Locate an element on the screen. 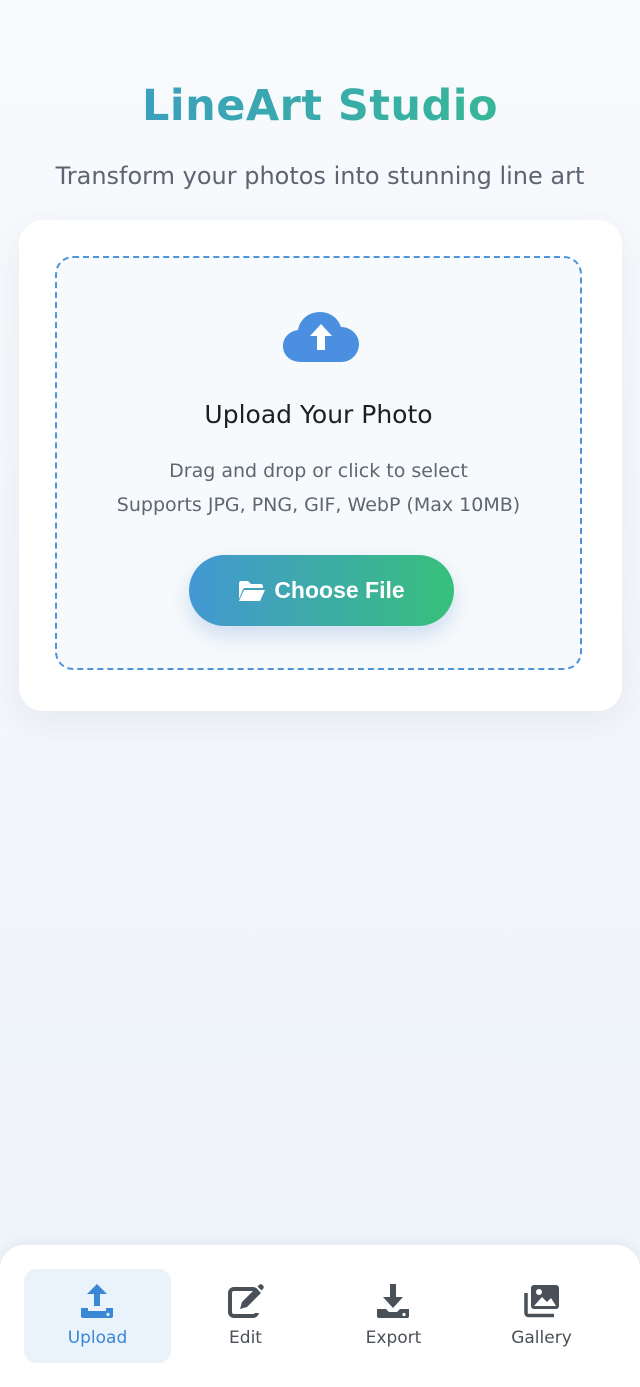 The image size is (640, 1387). upload-heading: Upload Your Photo is located at coordinates (318, 414).